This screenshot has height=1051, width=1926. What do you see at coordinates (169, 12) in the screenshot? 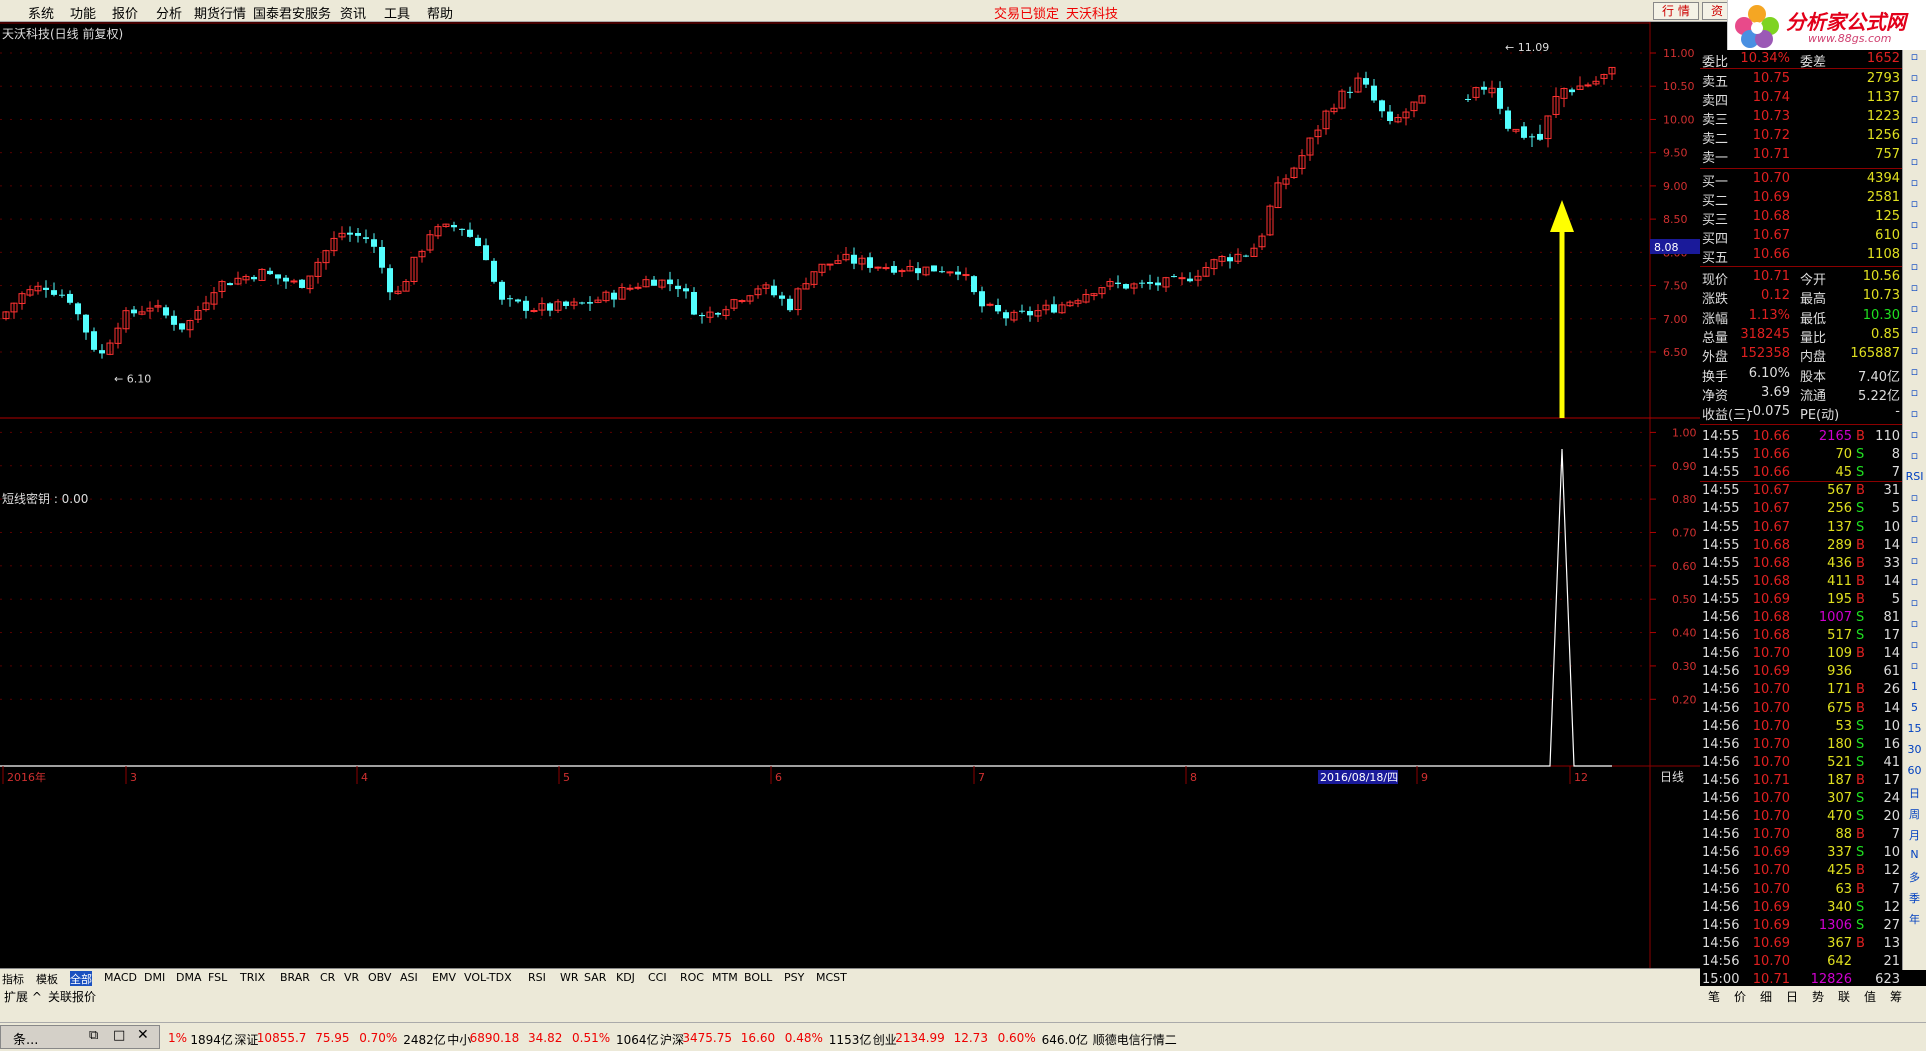
I see `menu-item-analysis: 分析` at bounding box center [169, 12].